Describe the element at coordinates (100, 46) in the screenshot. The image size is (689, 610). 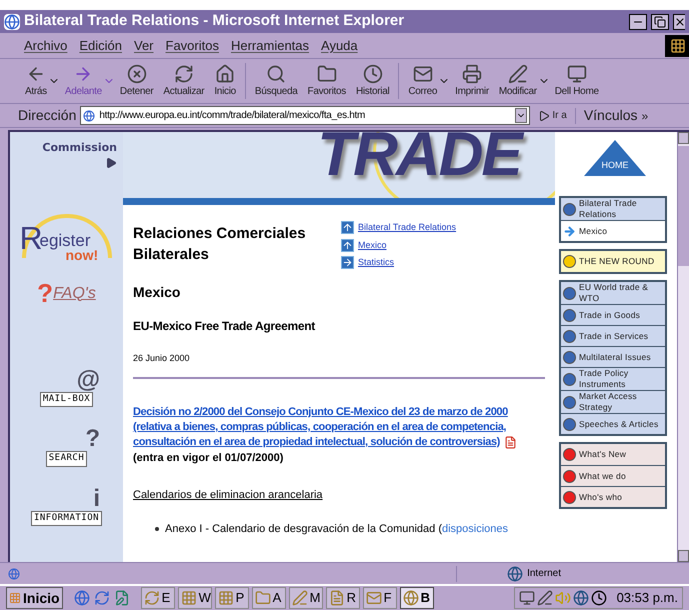
I see `menu-item: Edición` at that location.